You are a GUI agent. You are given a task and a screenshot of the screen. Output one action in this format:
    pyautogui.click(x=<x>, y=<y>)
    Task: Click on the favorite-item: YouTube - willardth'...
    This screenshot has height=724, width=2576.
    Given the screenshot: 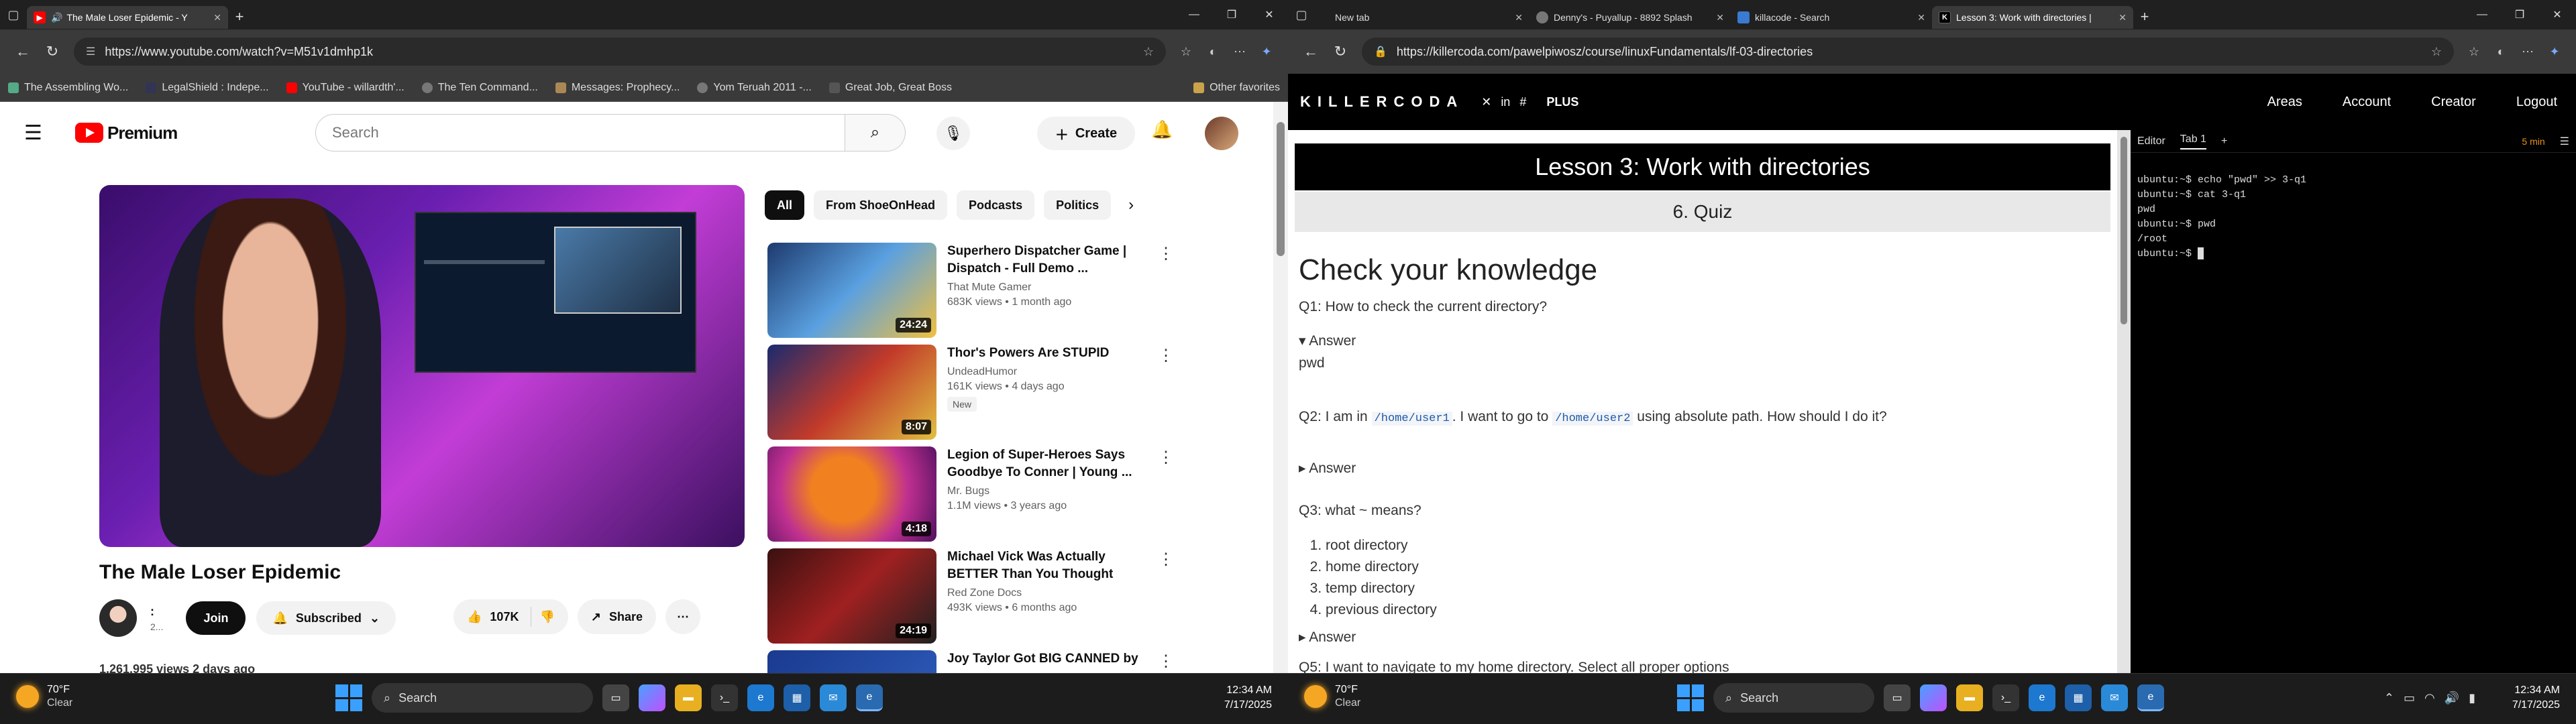 What is the action you would take?
    pyautogui.click(x=345, y=88)
    